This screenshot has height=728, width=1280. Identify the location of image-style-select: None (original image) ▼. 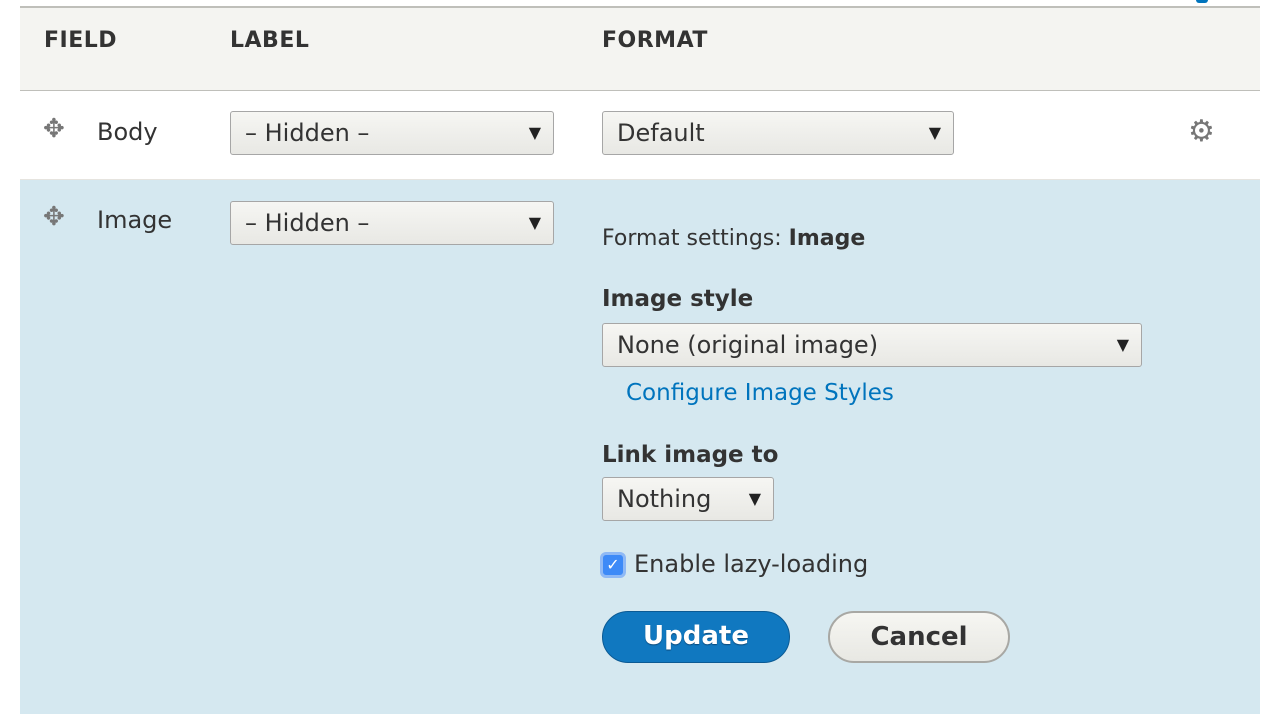
(872, 345).